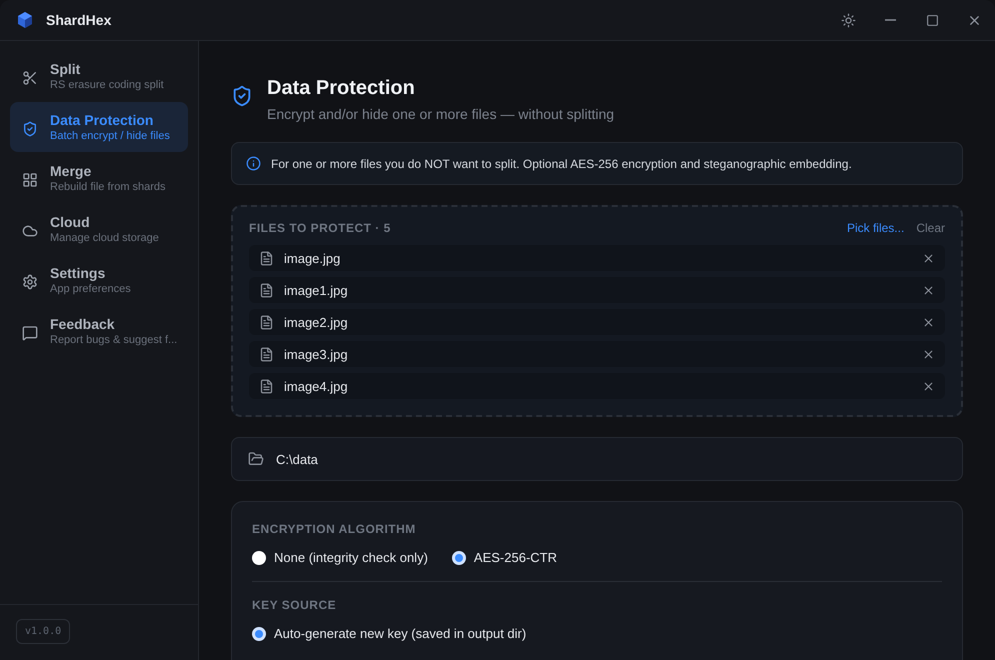 Image resolution: width=995 pixels, height=660 pixels. Describe the element at coordinates (561, 163) in the screenshot. I see `info-text: For one or more files you do NOT want to split. Optional AES-256 encryption and steganographic embedding.` at that location.